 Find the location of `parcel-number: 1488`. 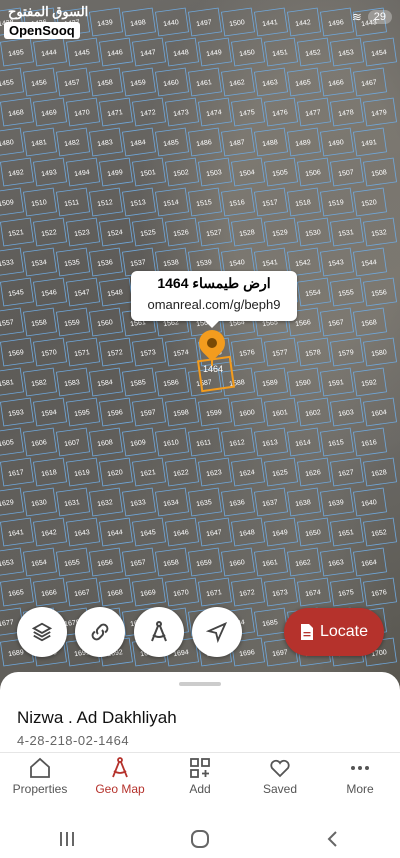

parcel-number: 1488 is located at coordinates (270, 143).